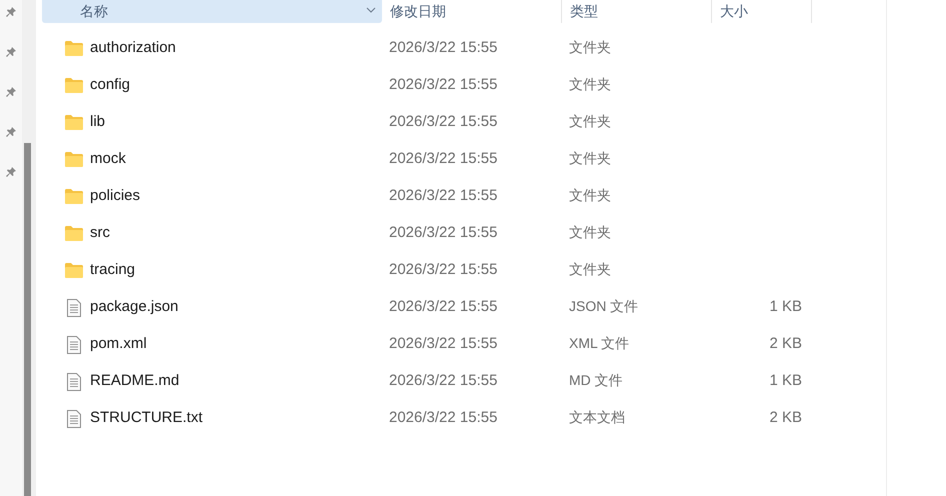 The height and width of the screenshot is (496, 946). Describe the element at coordinates (371, 10) in the screenshot. I see `chevron-down-icon` at that location.